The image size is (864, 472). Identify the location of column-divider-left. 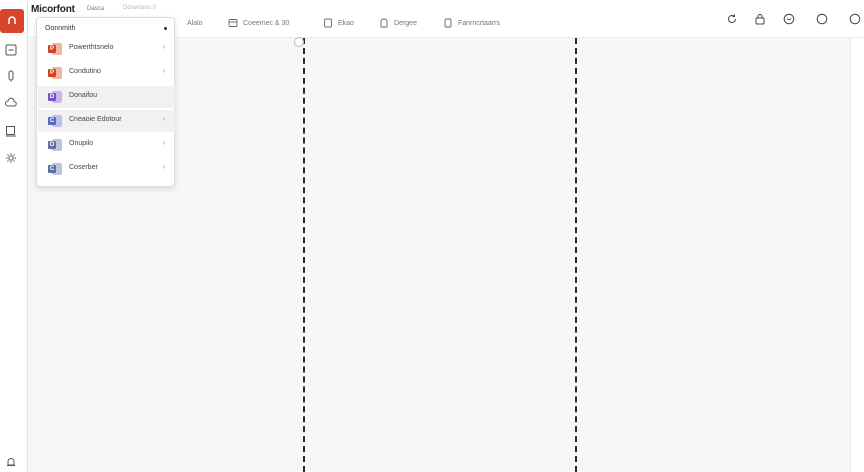
(304, 255).